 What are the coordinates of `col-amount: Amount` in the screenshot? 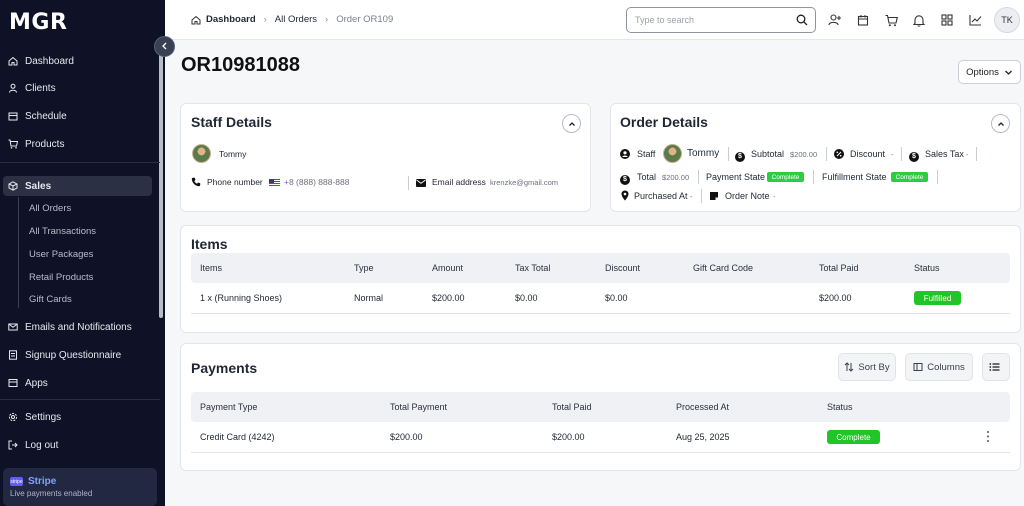 It's located at (447, 268).